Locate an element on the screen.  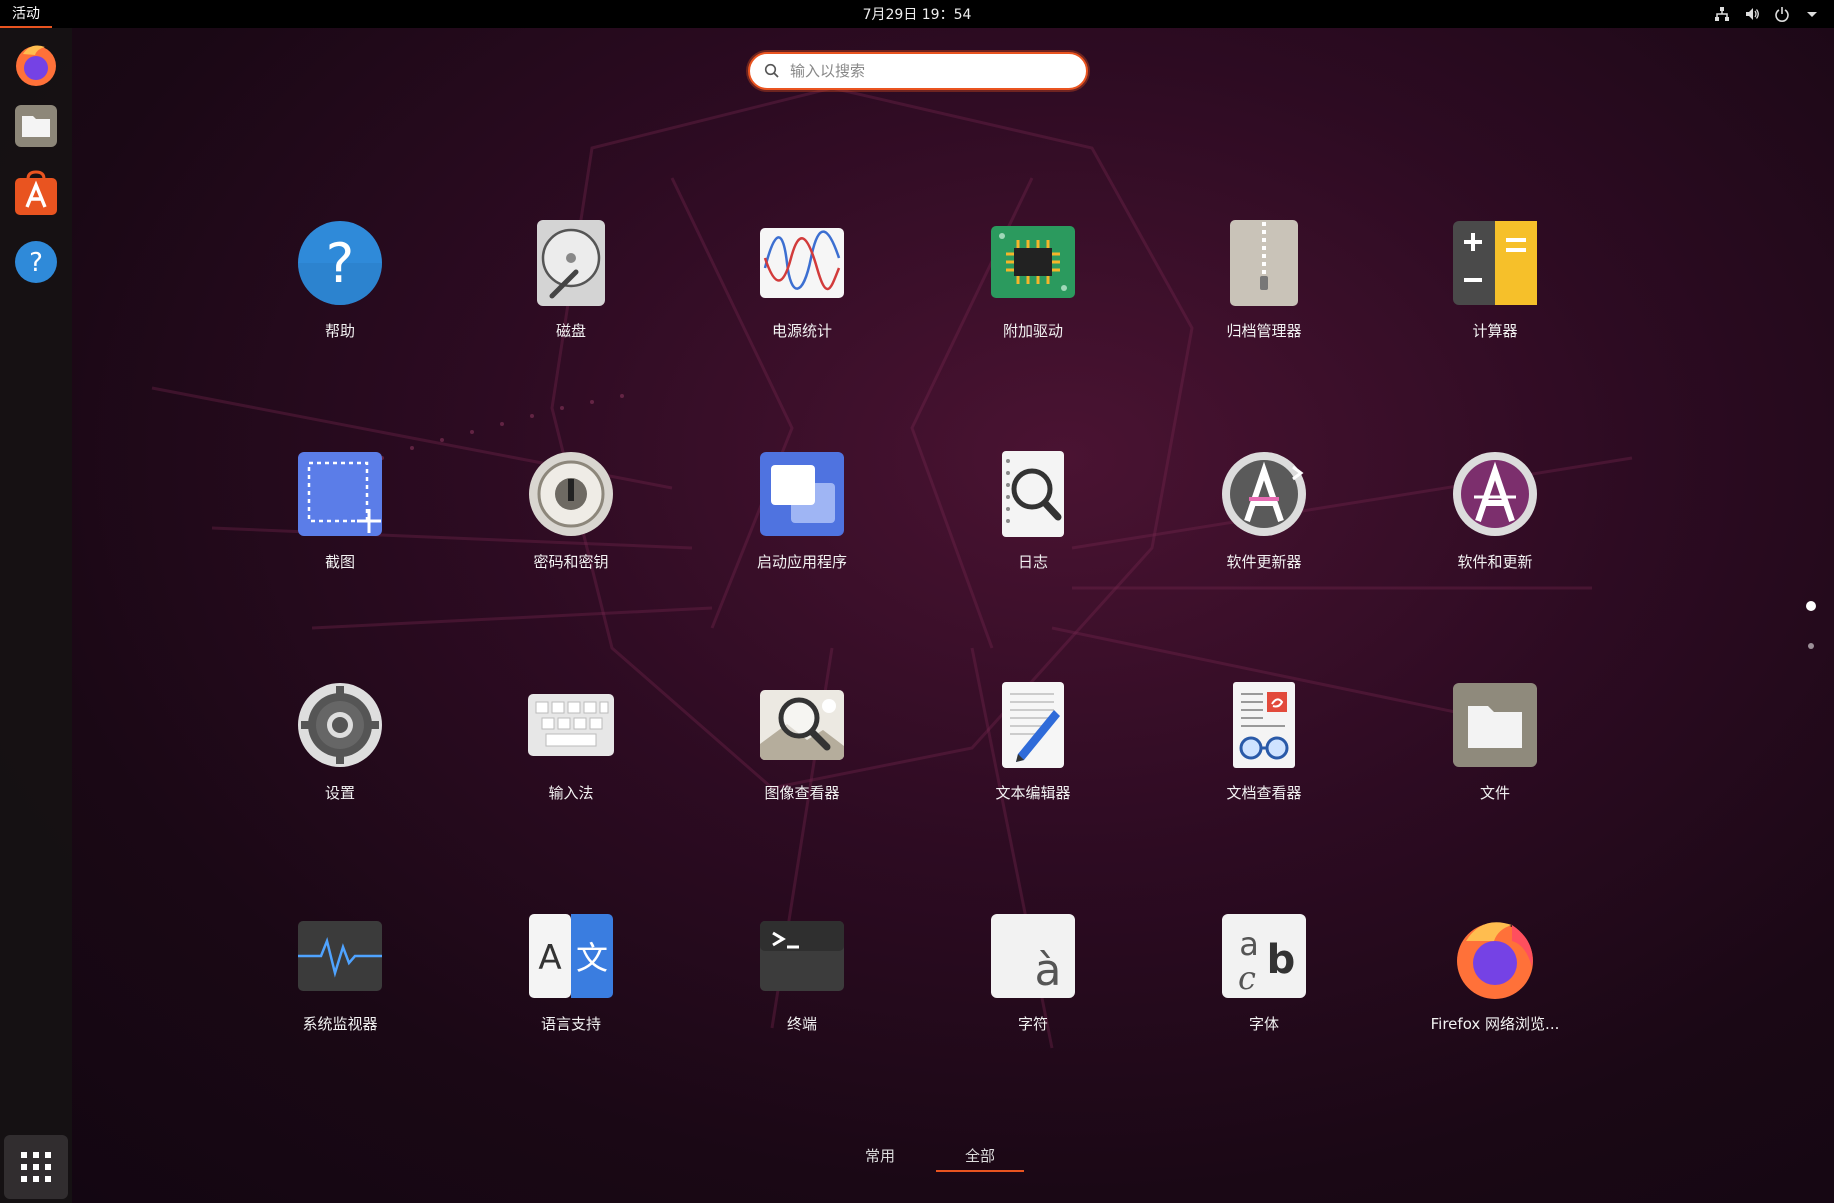
system-tray is located at coordinates (1767, 14).